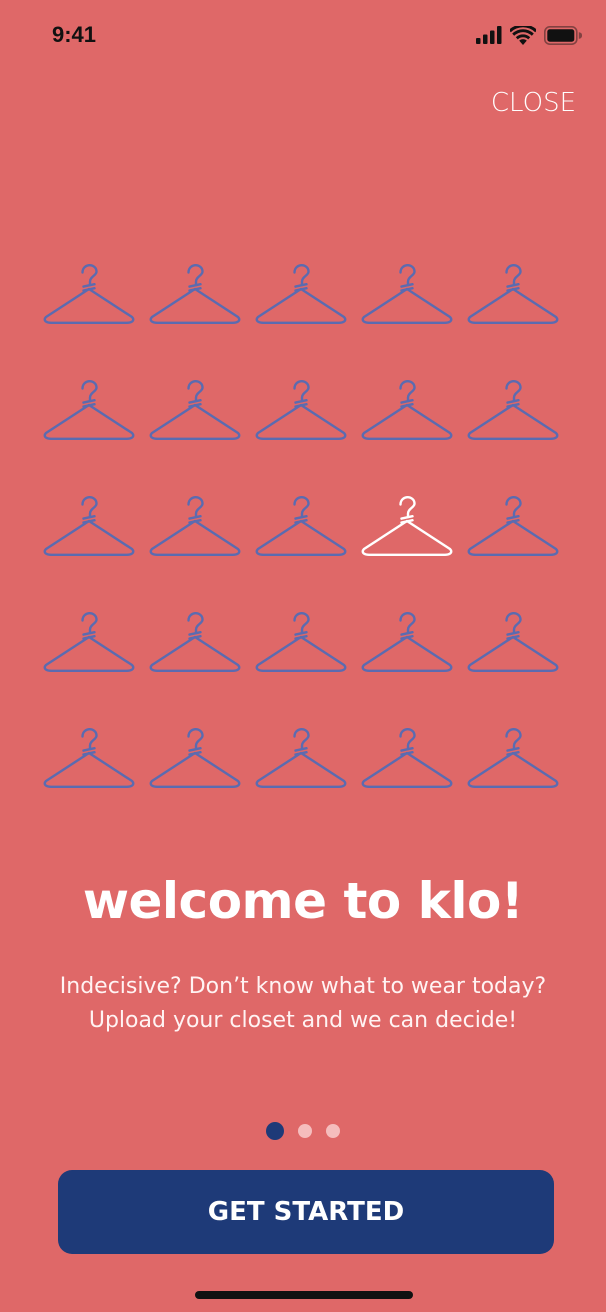  I want to click on page-dot-active, so click(275, 1131).